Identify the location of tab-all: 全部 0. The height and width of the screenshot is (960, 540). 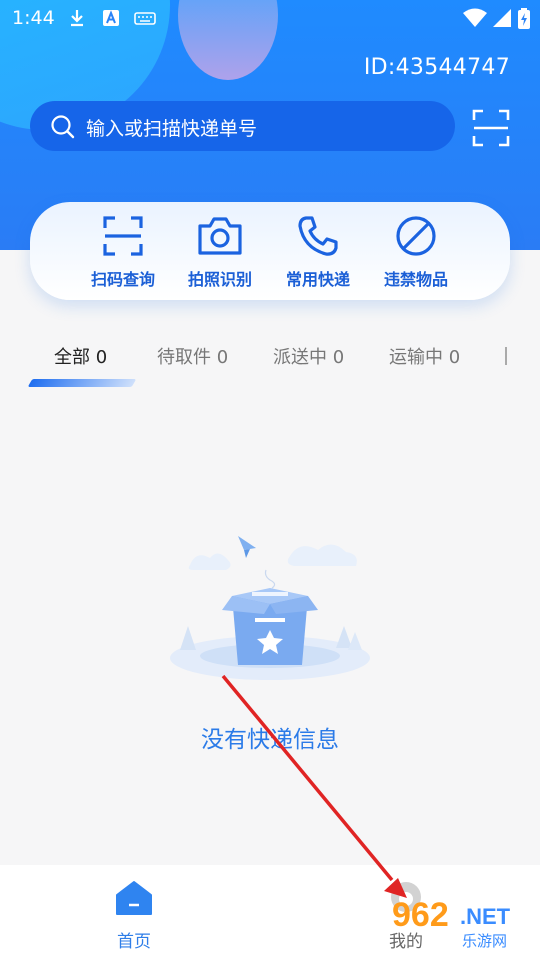
(80, 356).